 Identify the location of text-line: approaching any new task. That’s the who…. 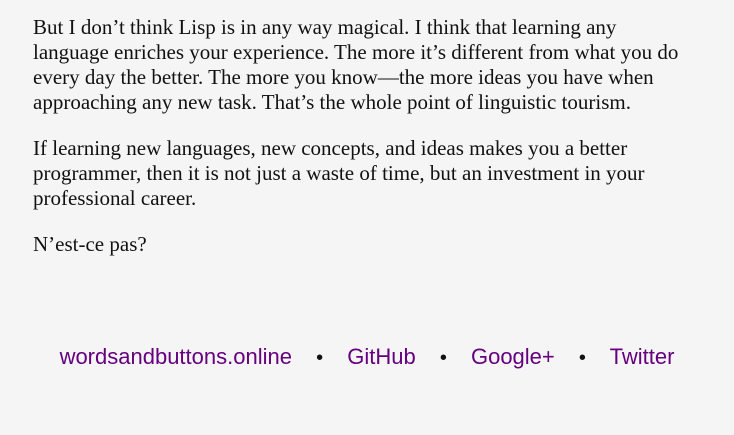
(332, 102).